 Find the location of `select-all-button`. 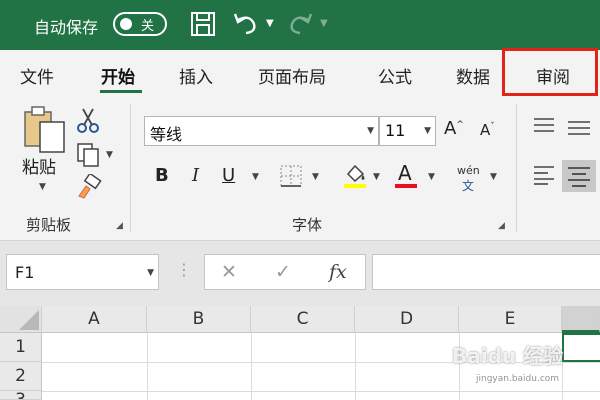

select-all-button is located at coordinates (21, 319).